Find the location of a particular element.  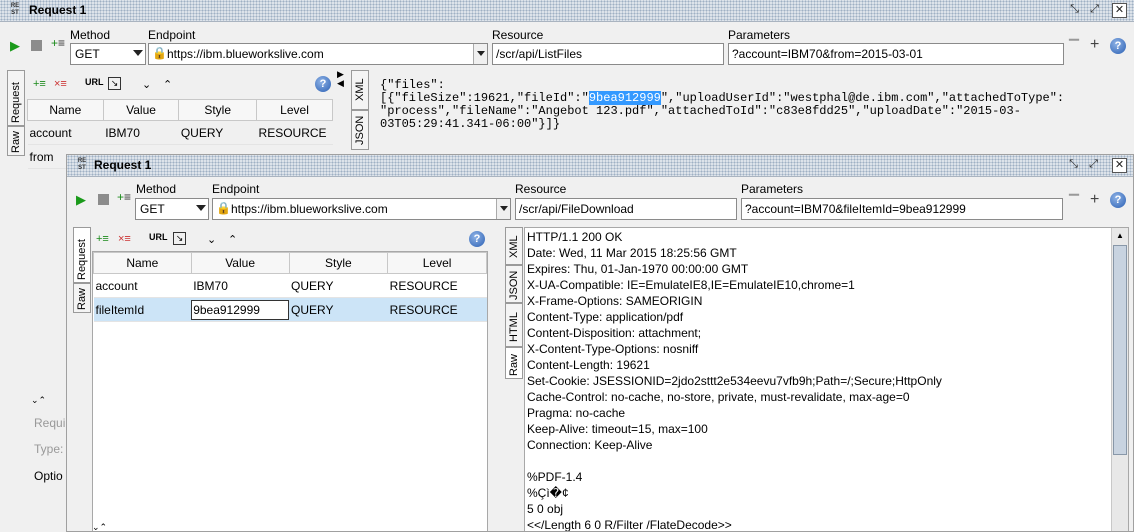

response-scrollbar: ▲ is located at coordinates (1119, 379).